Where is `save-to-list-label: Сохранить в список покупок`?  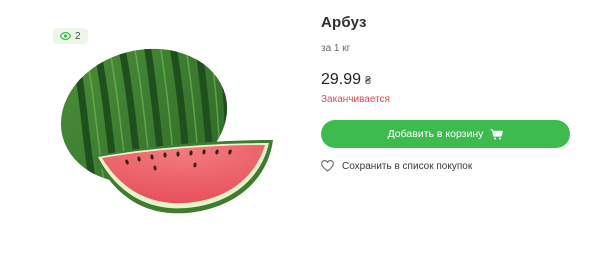
save-to-list-label: Сохранить в список покупок is located at coordinates (407, 166).